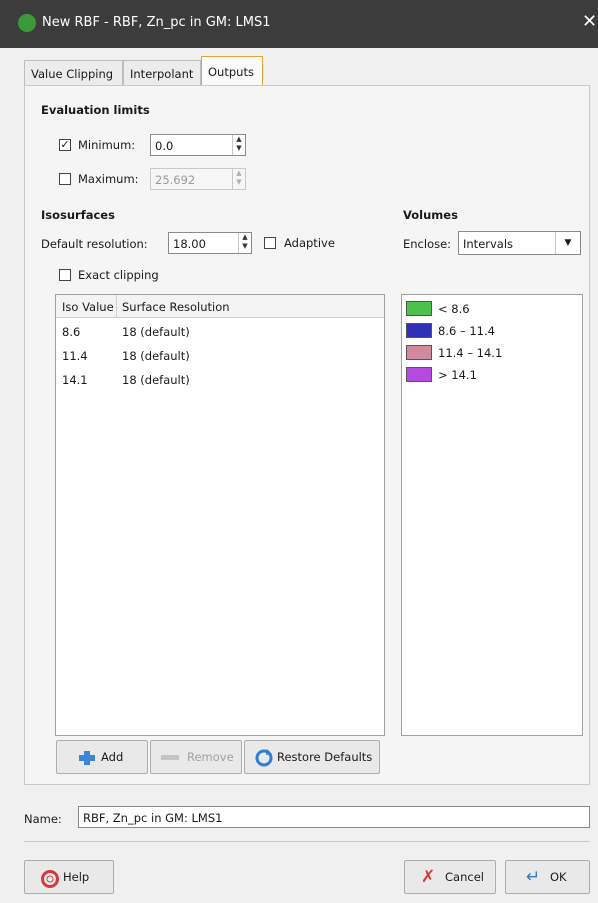 The width and height of the screenshot is (598, 903). What do you see at coordinates (153, 818) in the screenshot?
I see `name-value: RBF, Zn_pc in GM: LMS1` at bounding box center [153, 818].